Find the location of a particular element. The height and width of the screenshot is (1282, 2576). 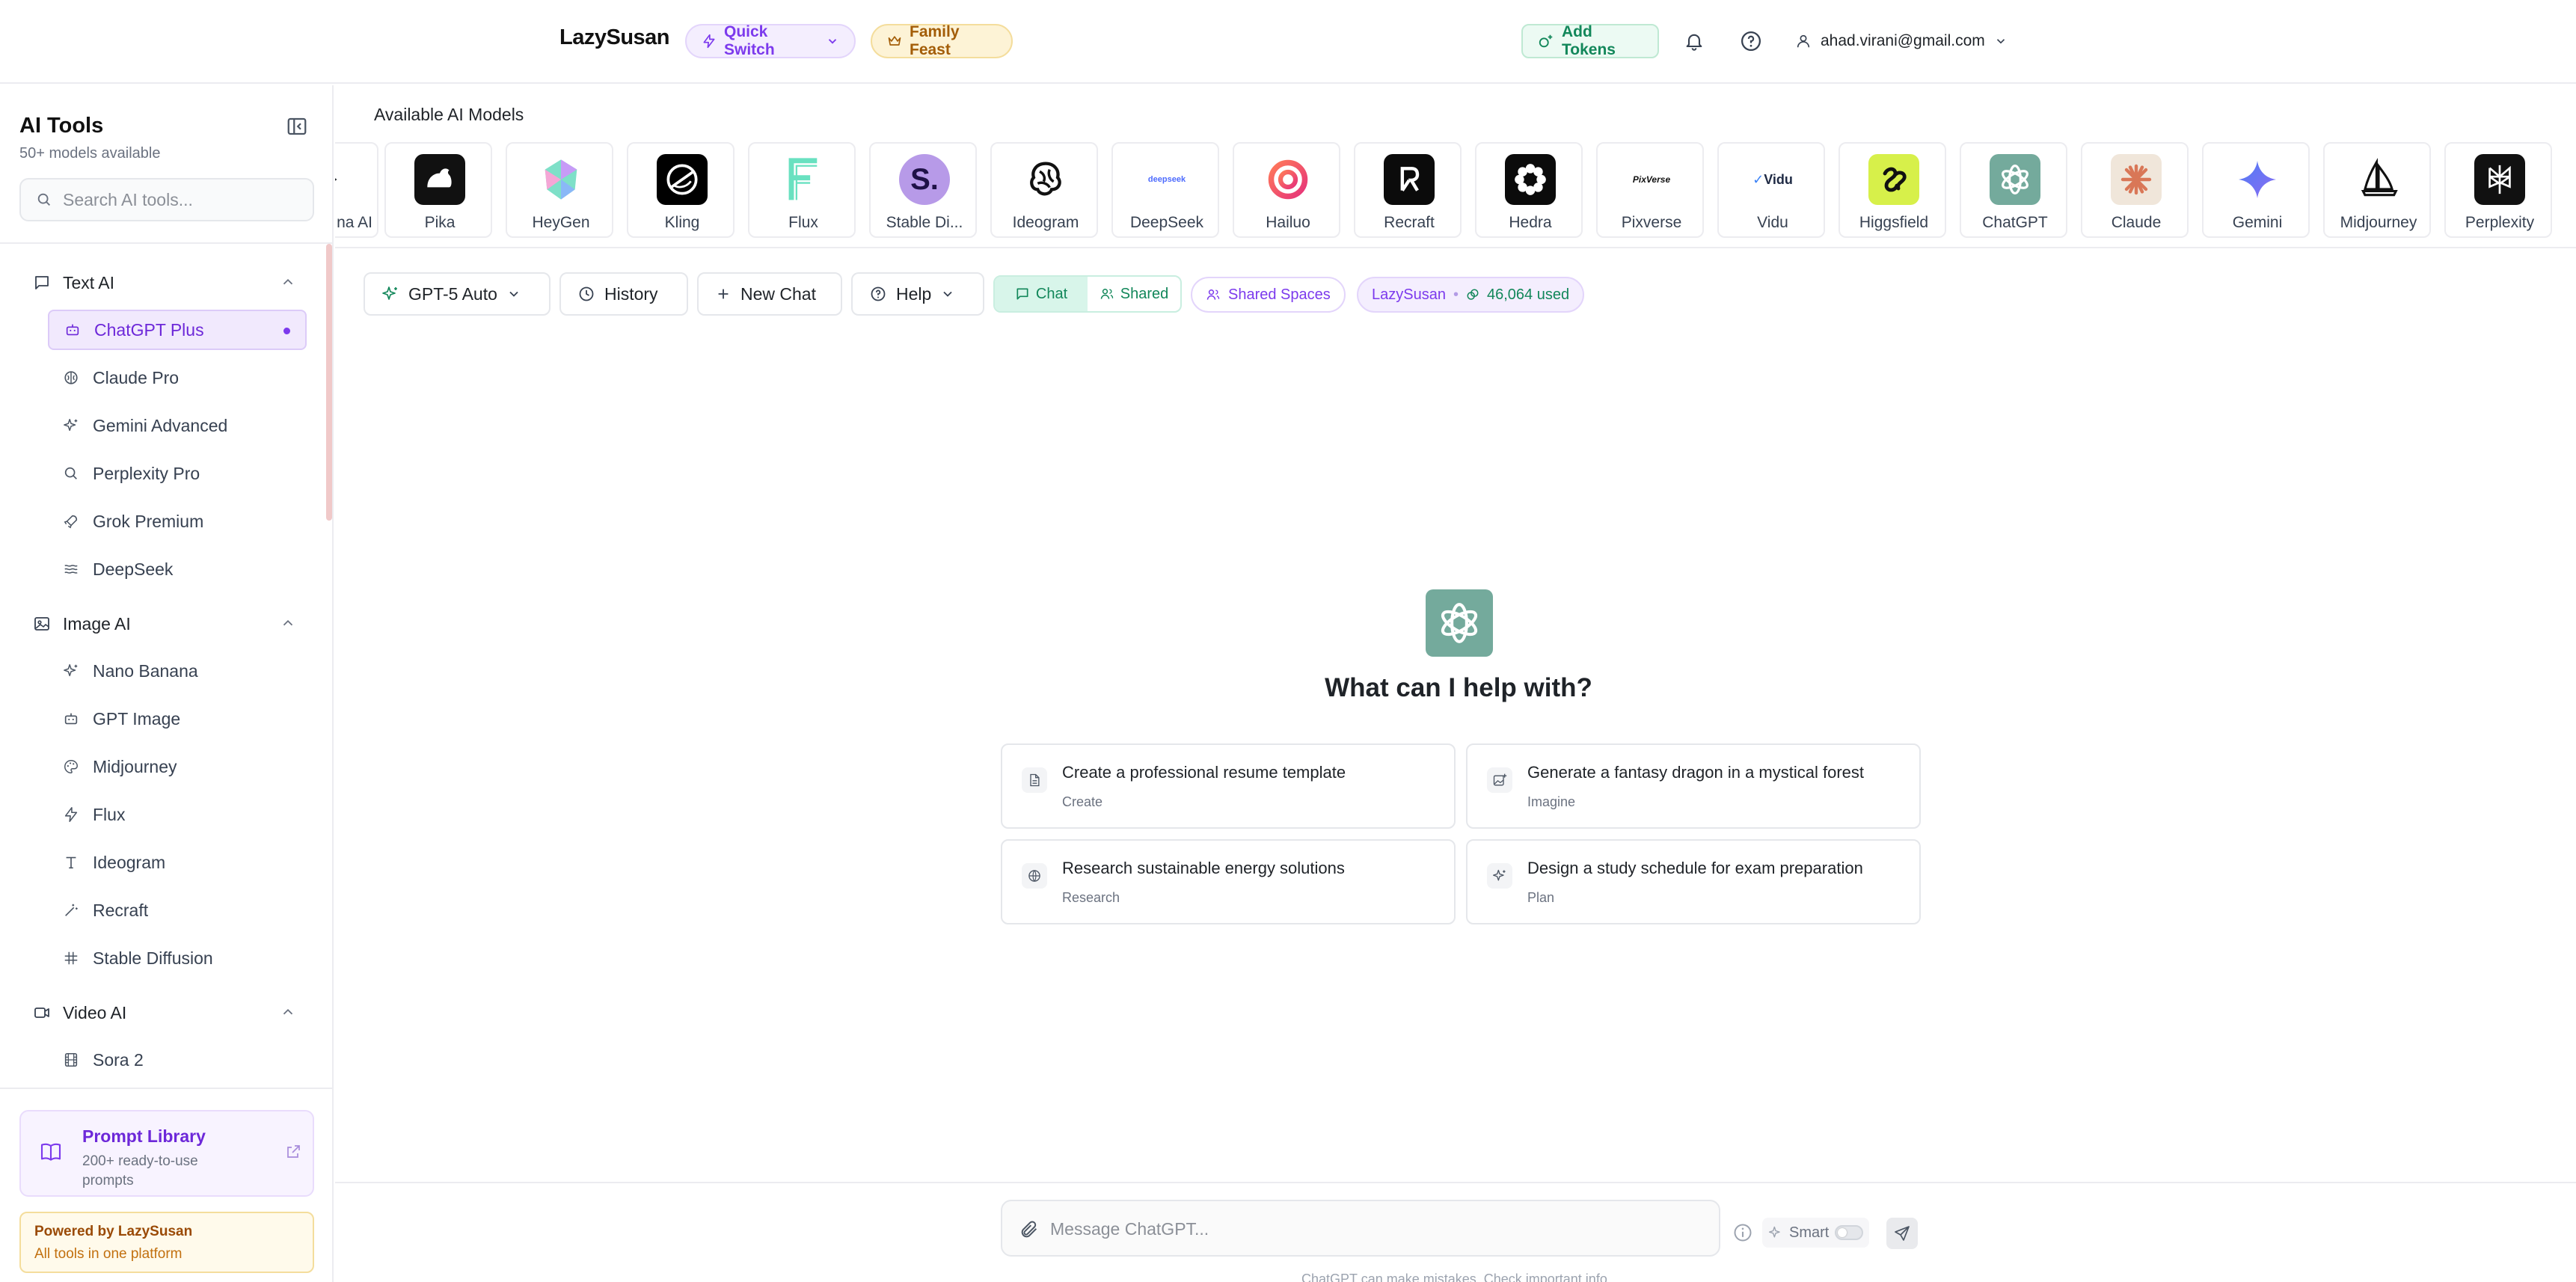

family-feast-button: Family Feast is located at coordinates (942, 41).